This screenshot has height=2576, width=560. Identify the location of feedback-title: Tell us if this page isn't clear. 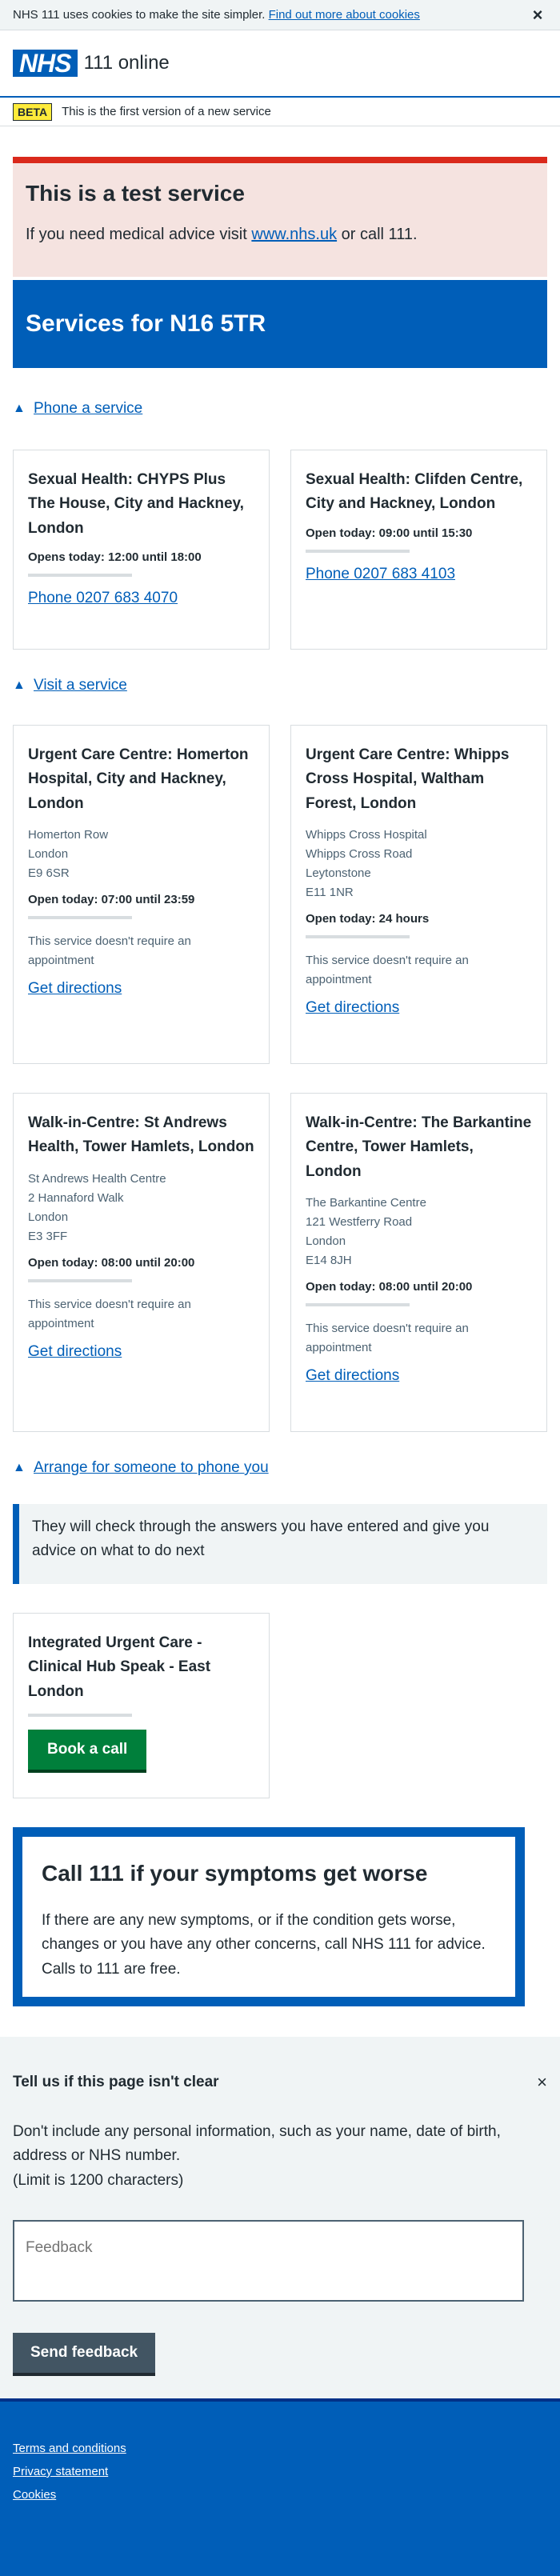
(116, 2082).